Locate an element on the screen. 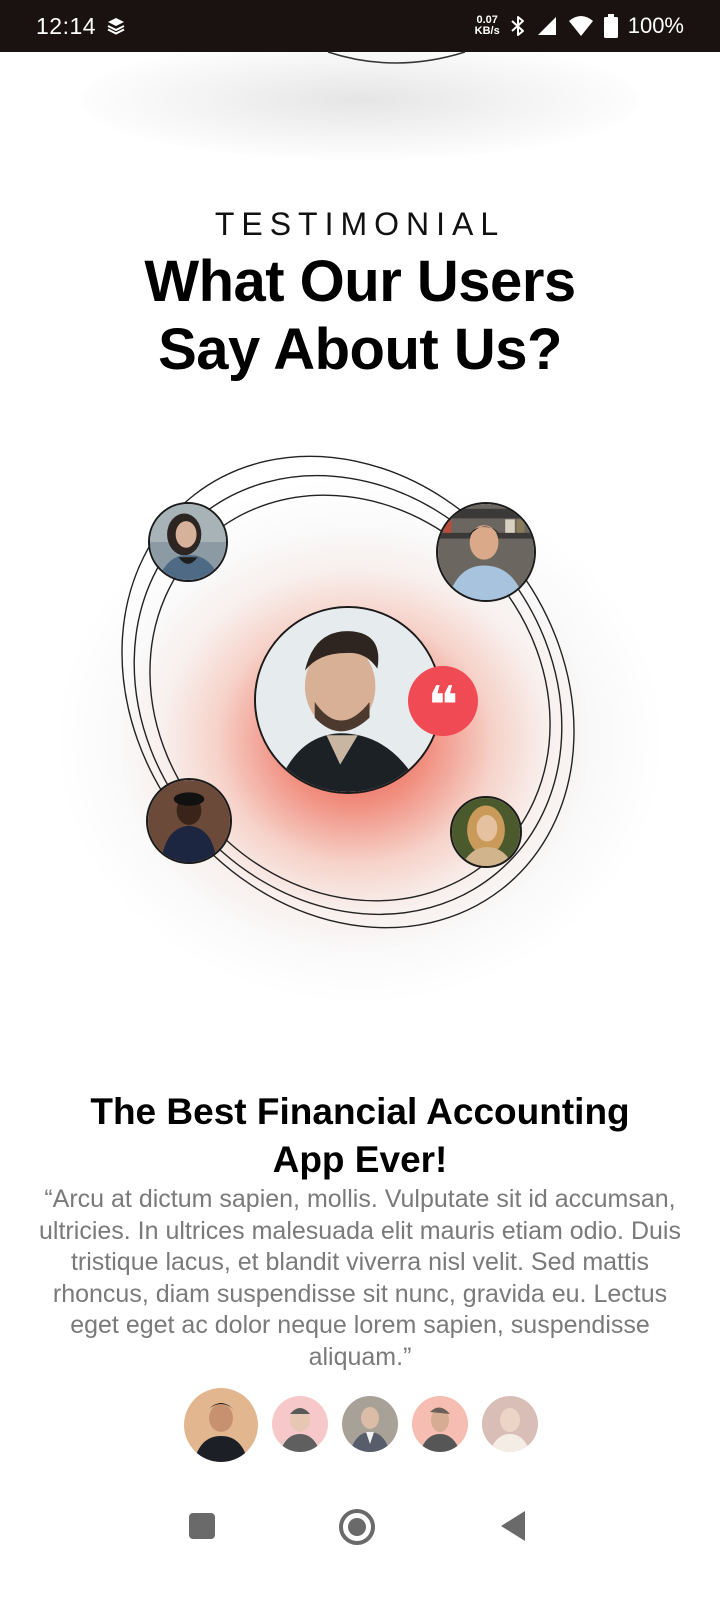 The height and width of the screenshot is (1600, 720). quote-badge-icon: ❝ is located at coordinates (443, 701).